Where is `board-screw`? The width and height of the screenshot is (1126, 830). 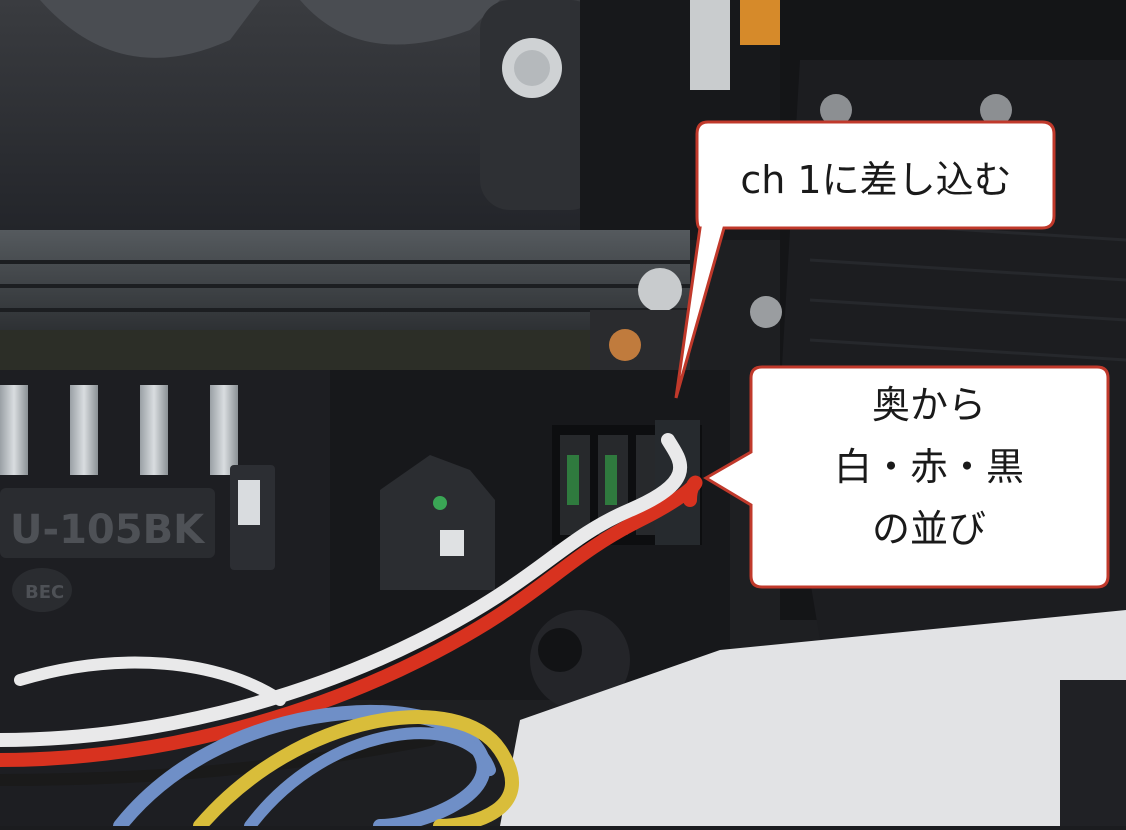 board-screw is located at coordinates (766, 312).